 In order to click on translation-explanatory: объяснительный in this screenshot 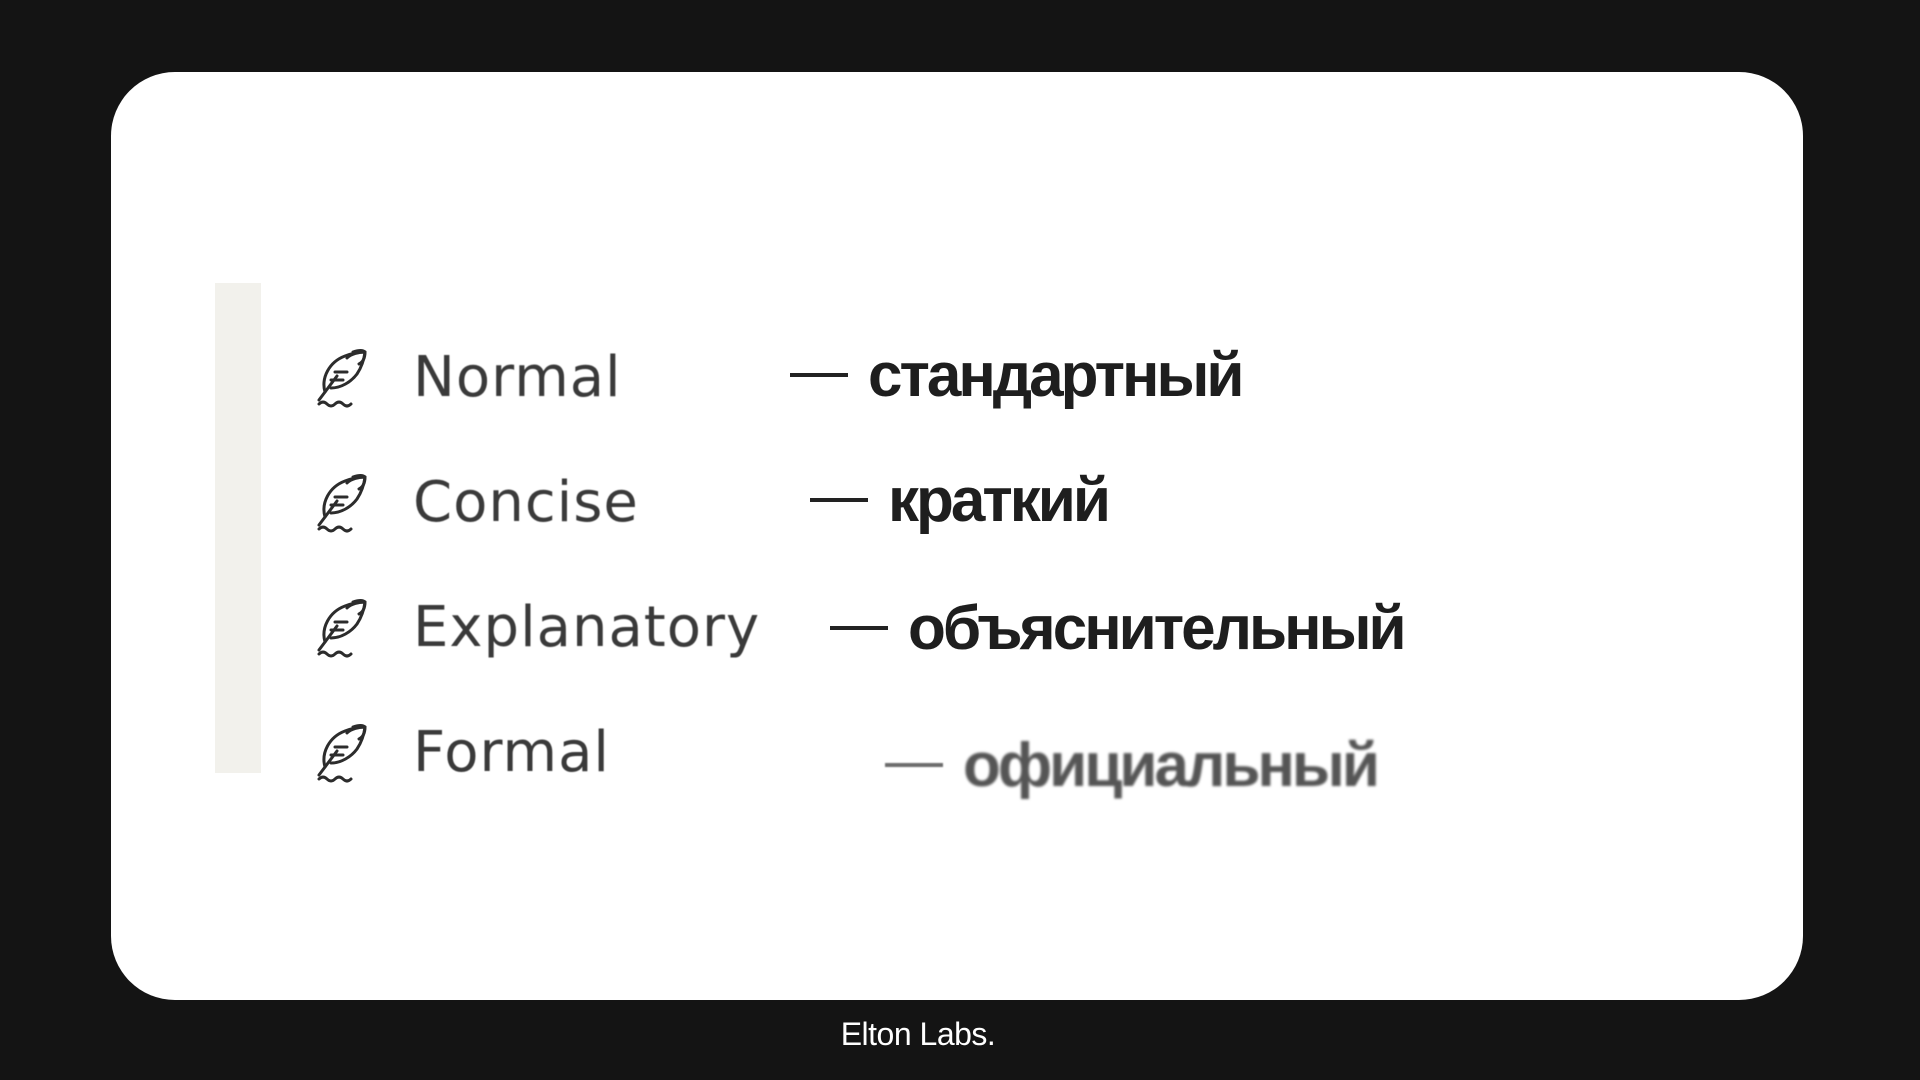, I will do `click(1118, 628)`.